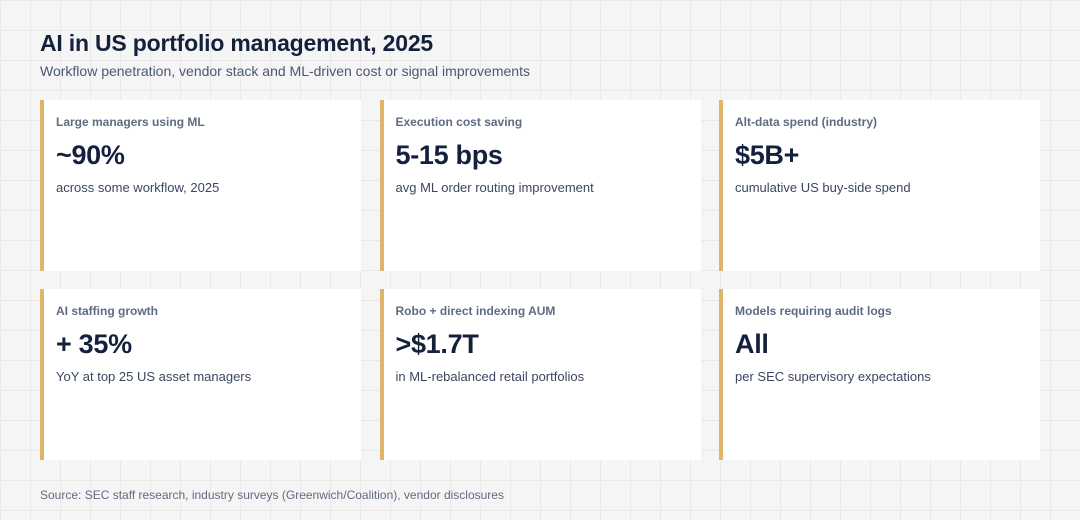 Image resolution: width=1080 pixels, height=520 pixels. Describe the element at coordinates (752, 344) in the screenshot. I see `stat-card-value: All` at that location.